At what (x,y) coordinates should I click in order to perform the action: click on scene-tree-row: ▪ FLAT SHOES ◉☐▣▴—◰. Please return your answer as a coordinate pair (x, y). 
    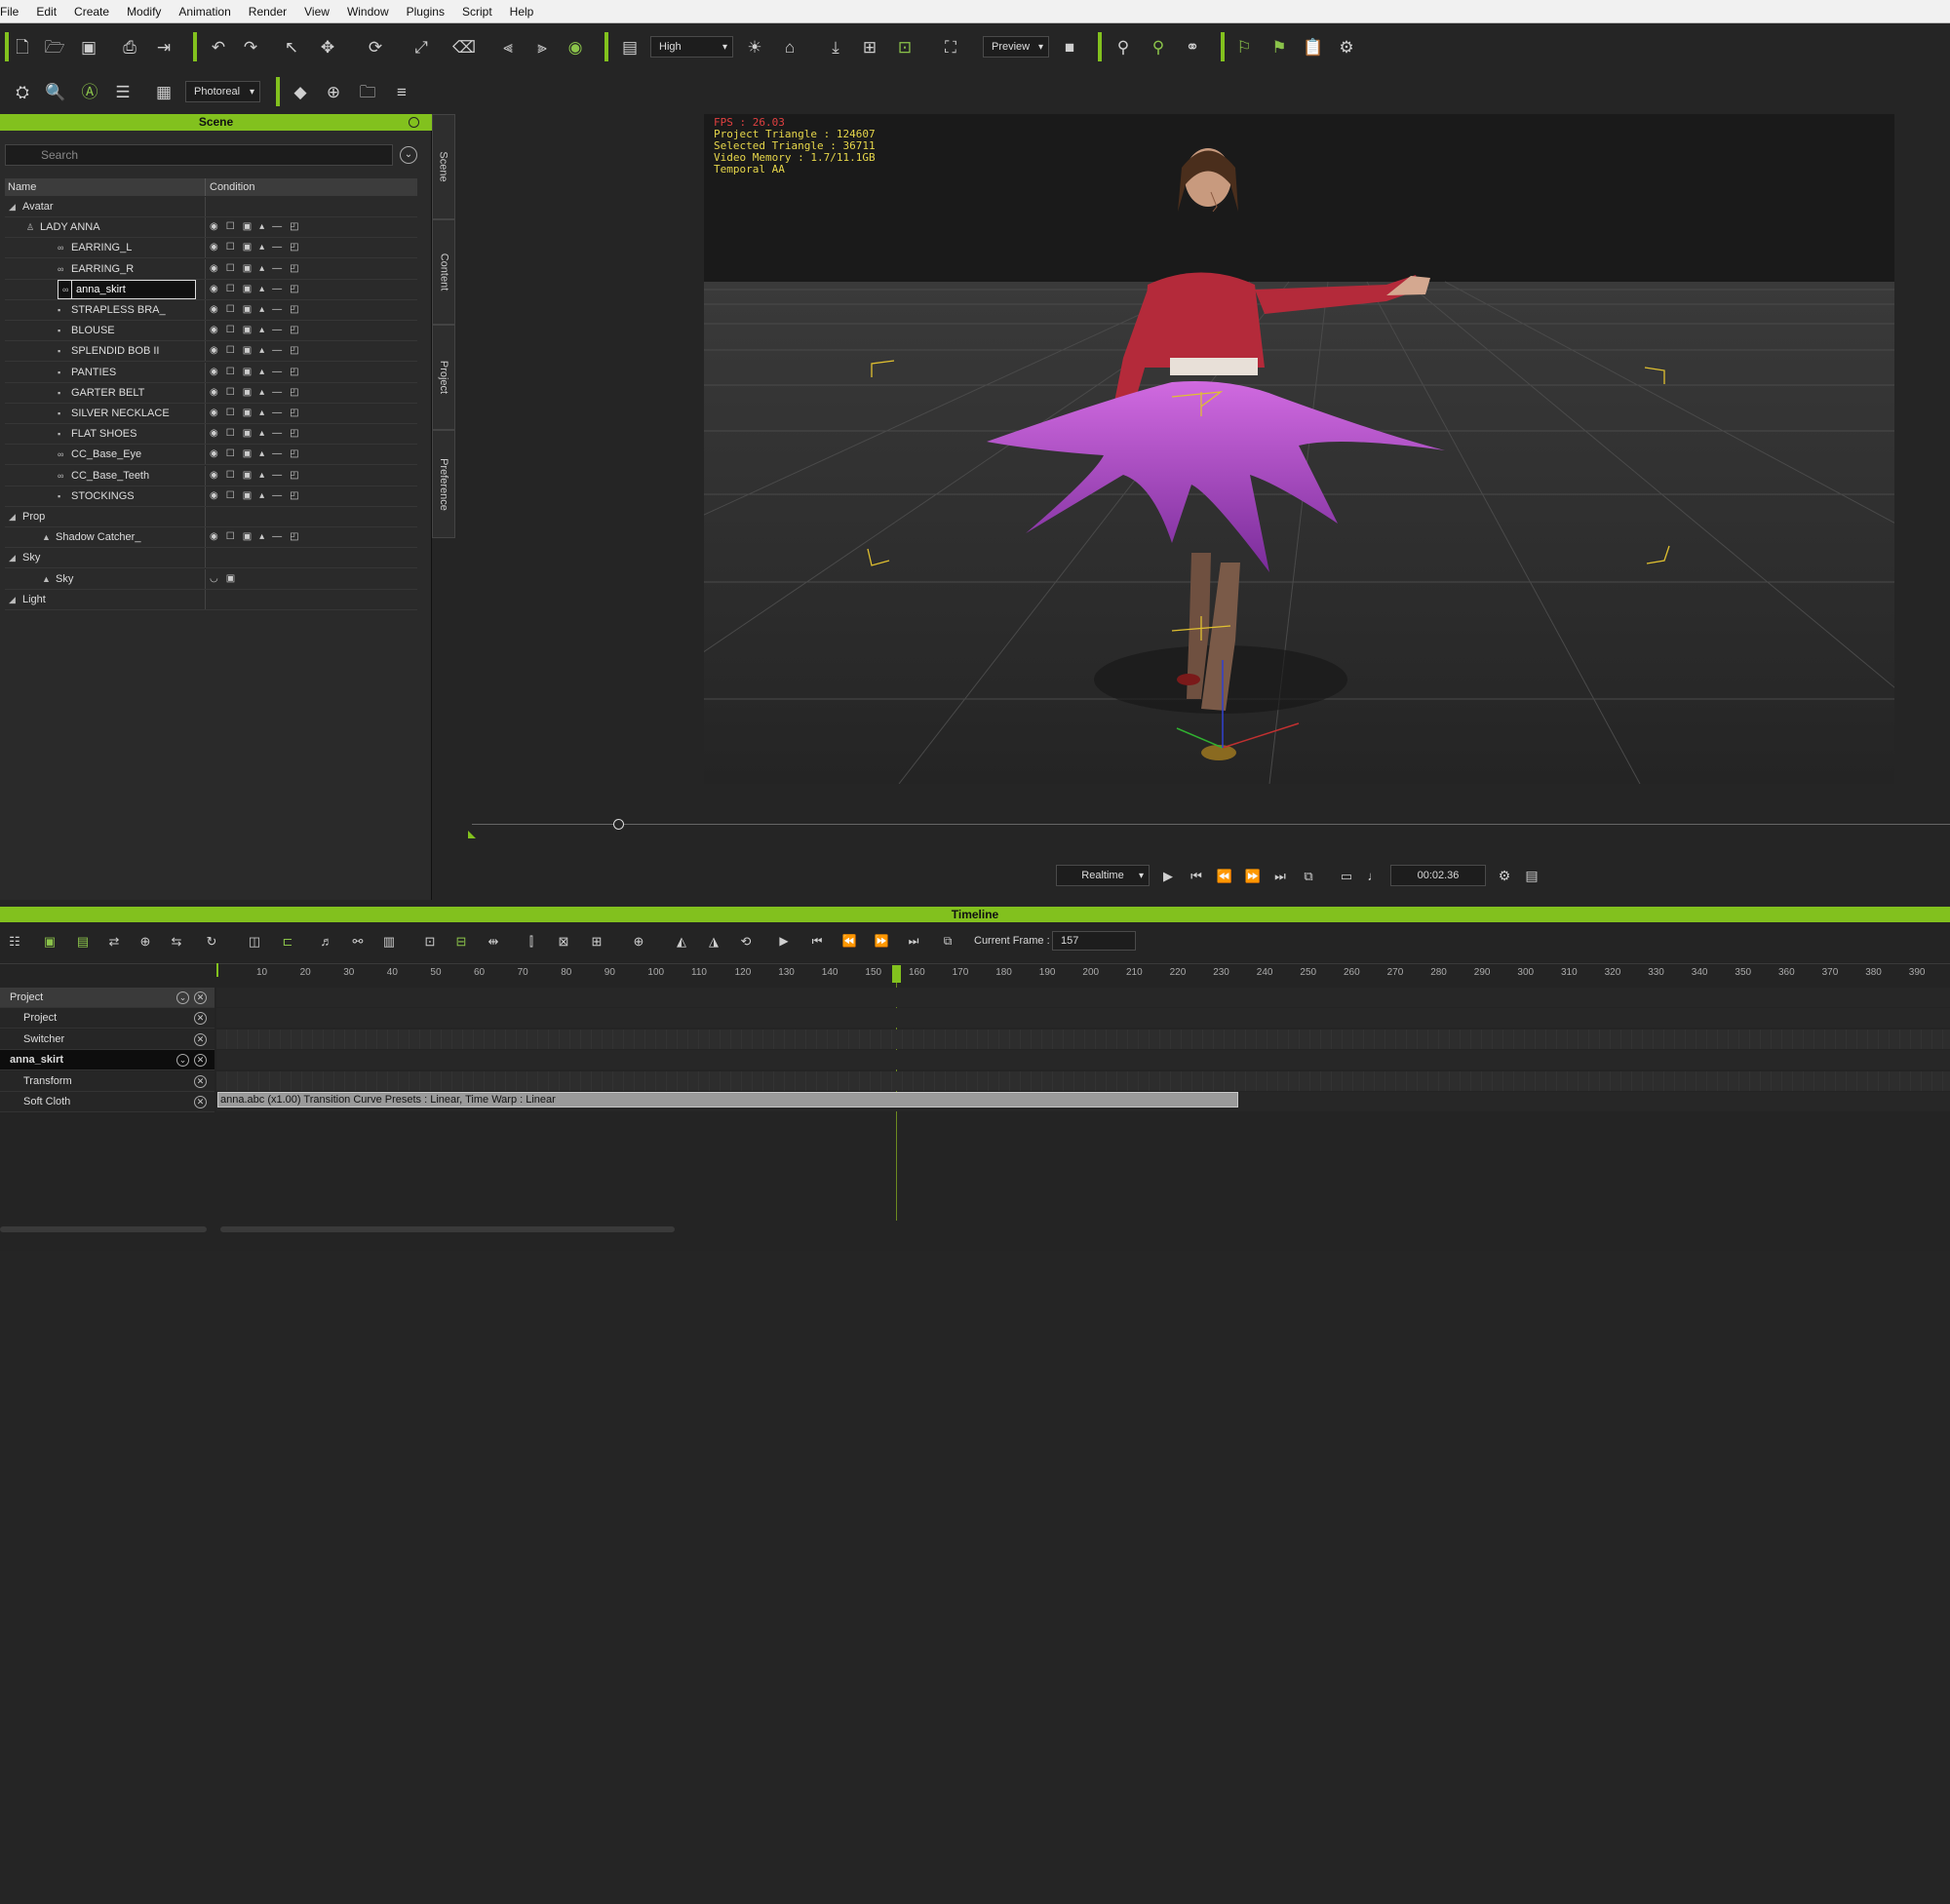
    Looking at the image, I should click on (211, 435).